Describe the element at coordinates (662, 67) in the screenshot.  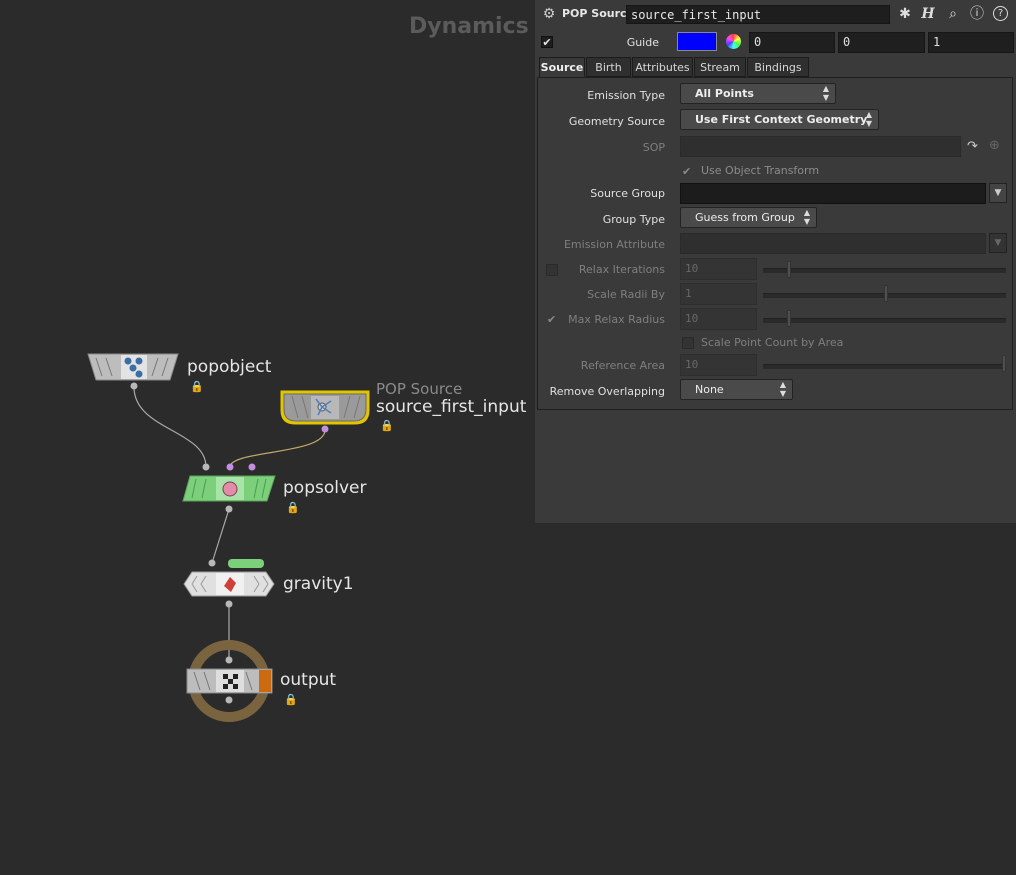
I see `tab-attributes: Attributes` at that location.